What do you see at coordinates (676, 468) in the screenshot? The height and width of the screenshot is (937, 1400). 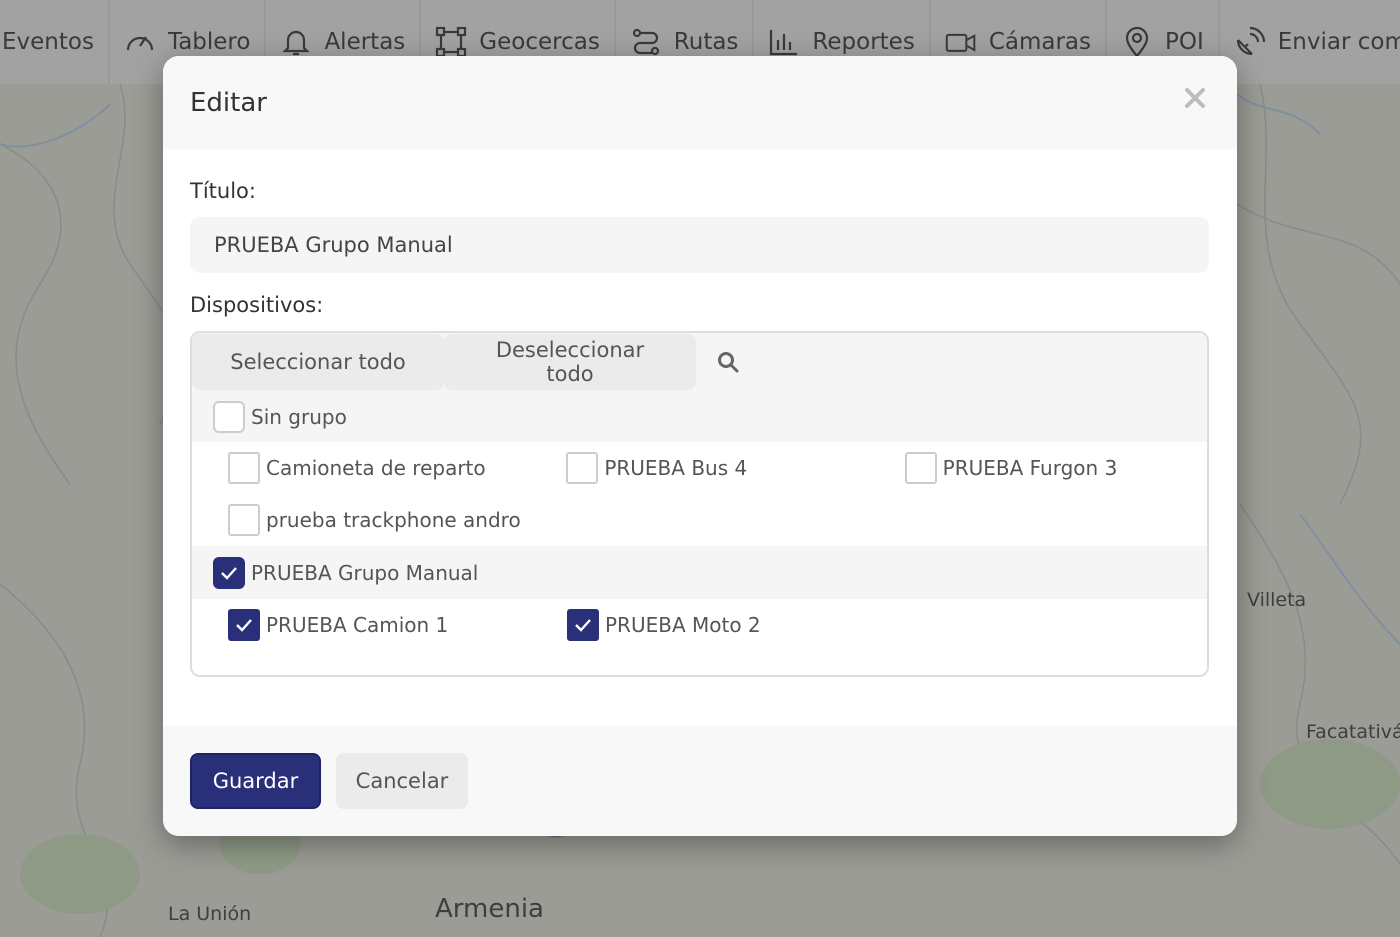 I see `device-label: PRUEBA Bus 4` at bounding box center [676, 468].